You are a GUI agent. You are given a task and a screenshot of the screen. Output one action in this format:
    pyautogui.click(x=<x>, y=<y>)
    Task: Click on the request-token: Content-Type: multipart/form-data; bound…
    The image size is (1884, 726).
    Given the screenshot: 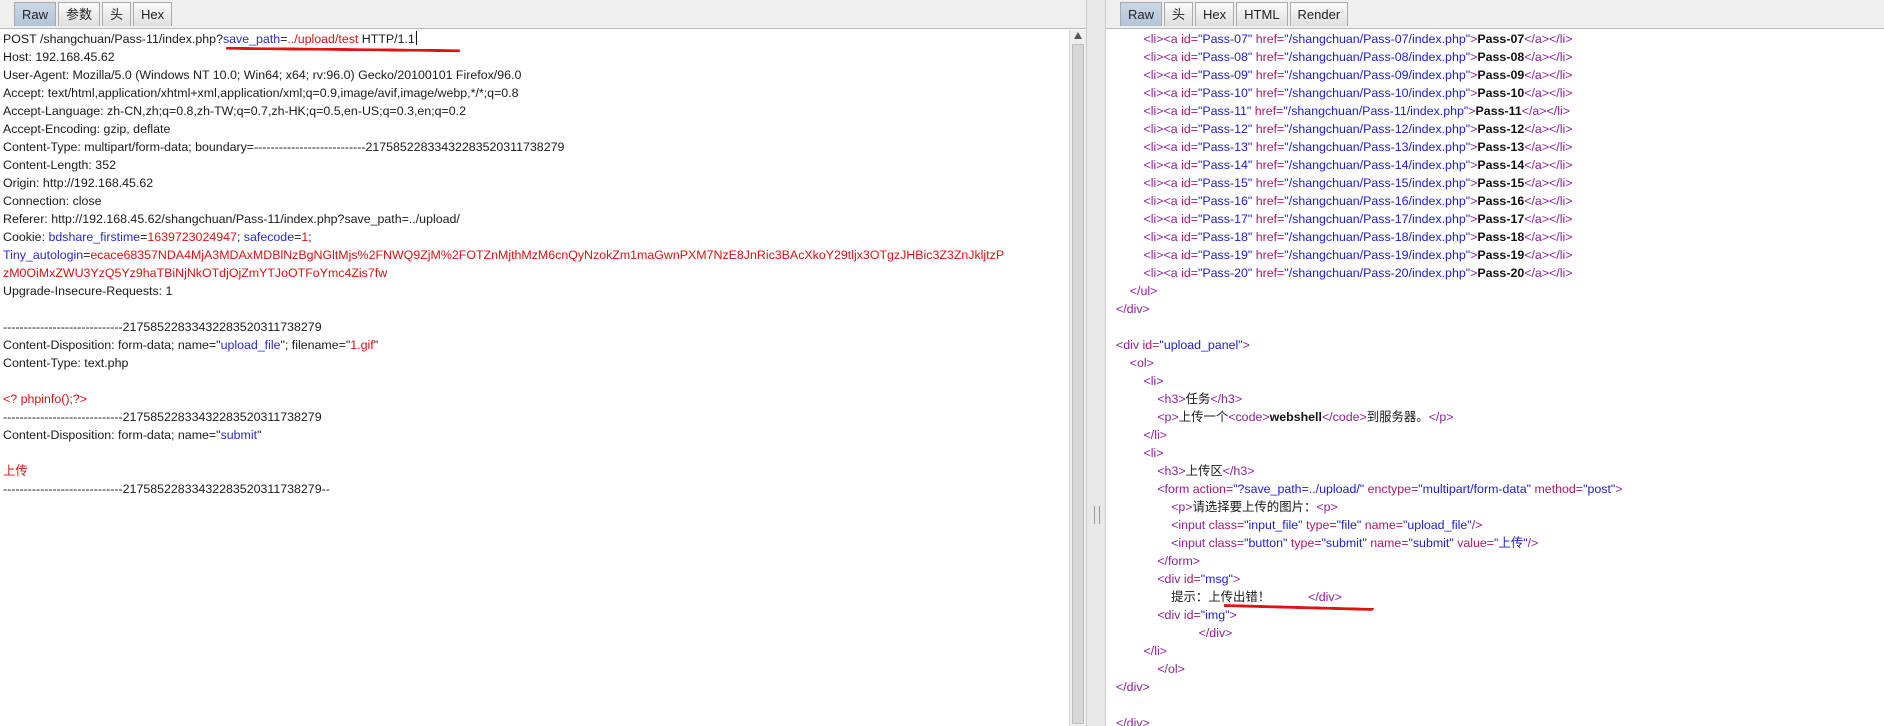 What is the action you would take?
    pyautogui.click(x=284, y=147)
    